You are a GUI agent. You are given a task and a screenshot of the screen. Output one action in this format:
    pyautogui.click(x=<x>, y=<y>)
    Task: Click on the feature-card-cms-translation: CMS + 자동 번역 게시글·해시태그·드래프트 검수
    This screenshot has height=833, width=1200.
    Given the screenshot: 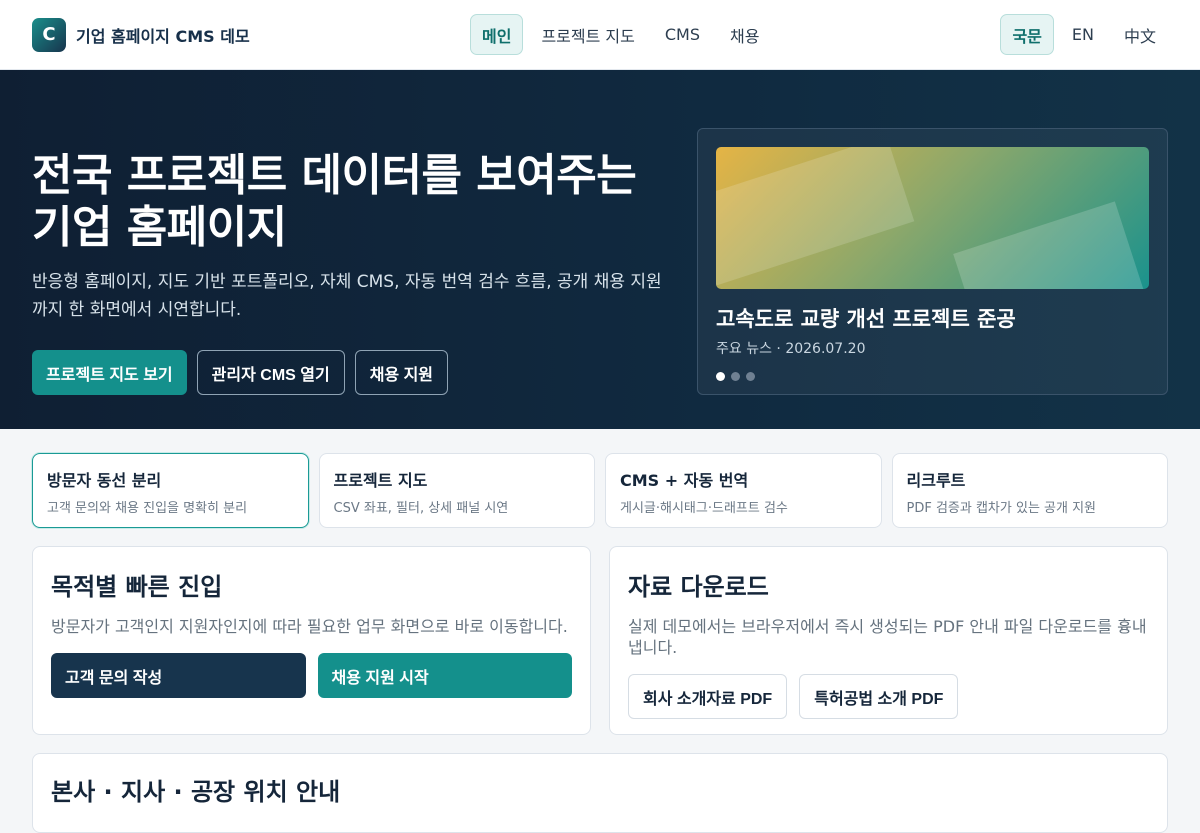 What is the action you would take?
    pyautogui.click(x=743, y=490)
    